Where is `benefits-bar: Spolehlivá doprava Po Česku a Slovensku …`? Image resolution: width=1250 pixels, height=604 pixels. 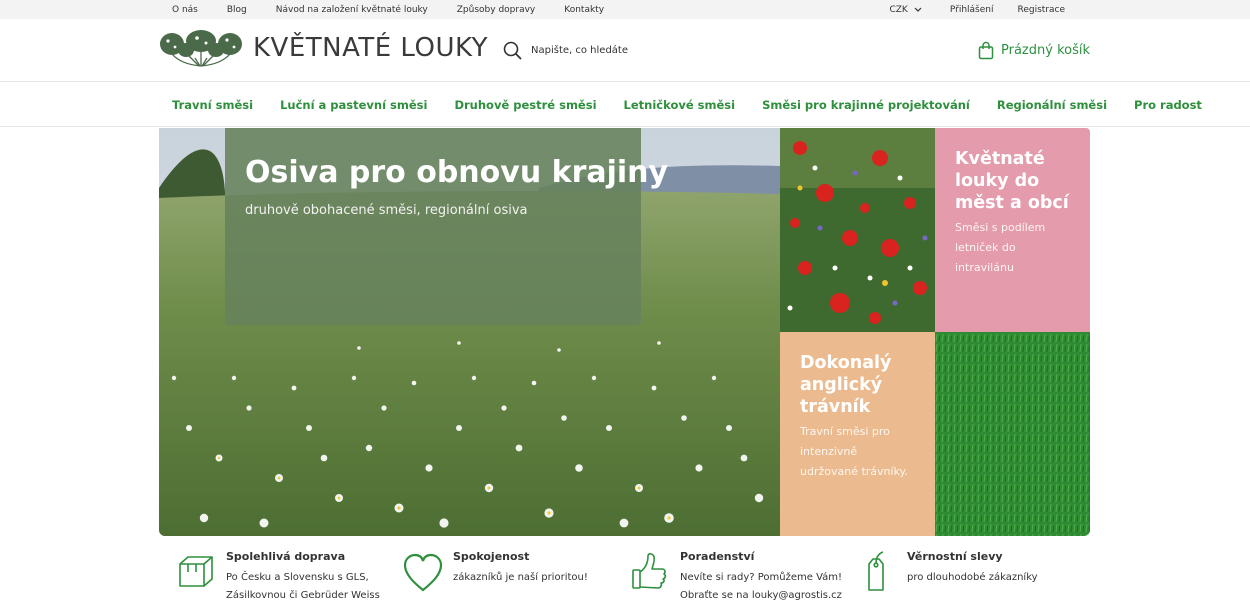 benefits-bar: Spolehlivá doprava Po Česku a Slovensku … is located at coordinates (625, 568).